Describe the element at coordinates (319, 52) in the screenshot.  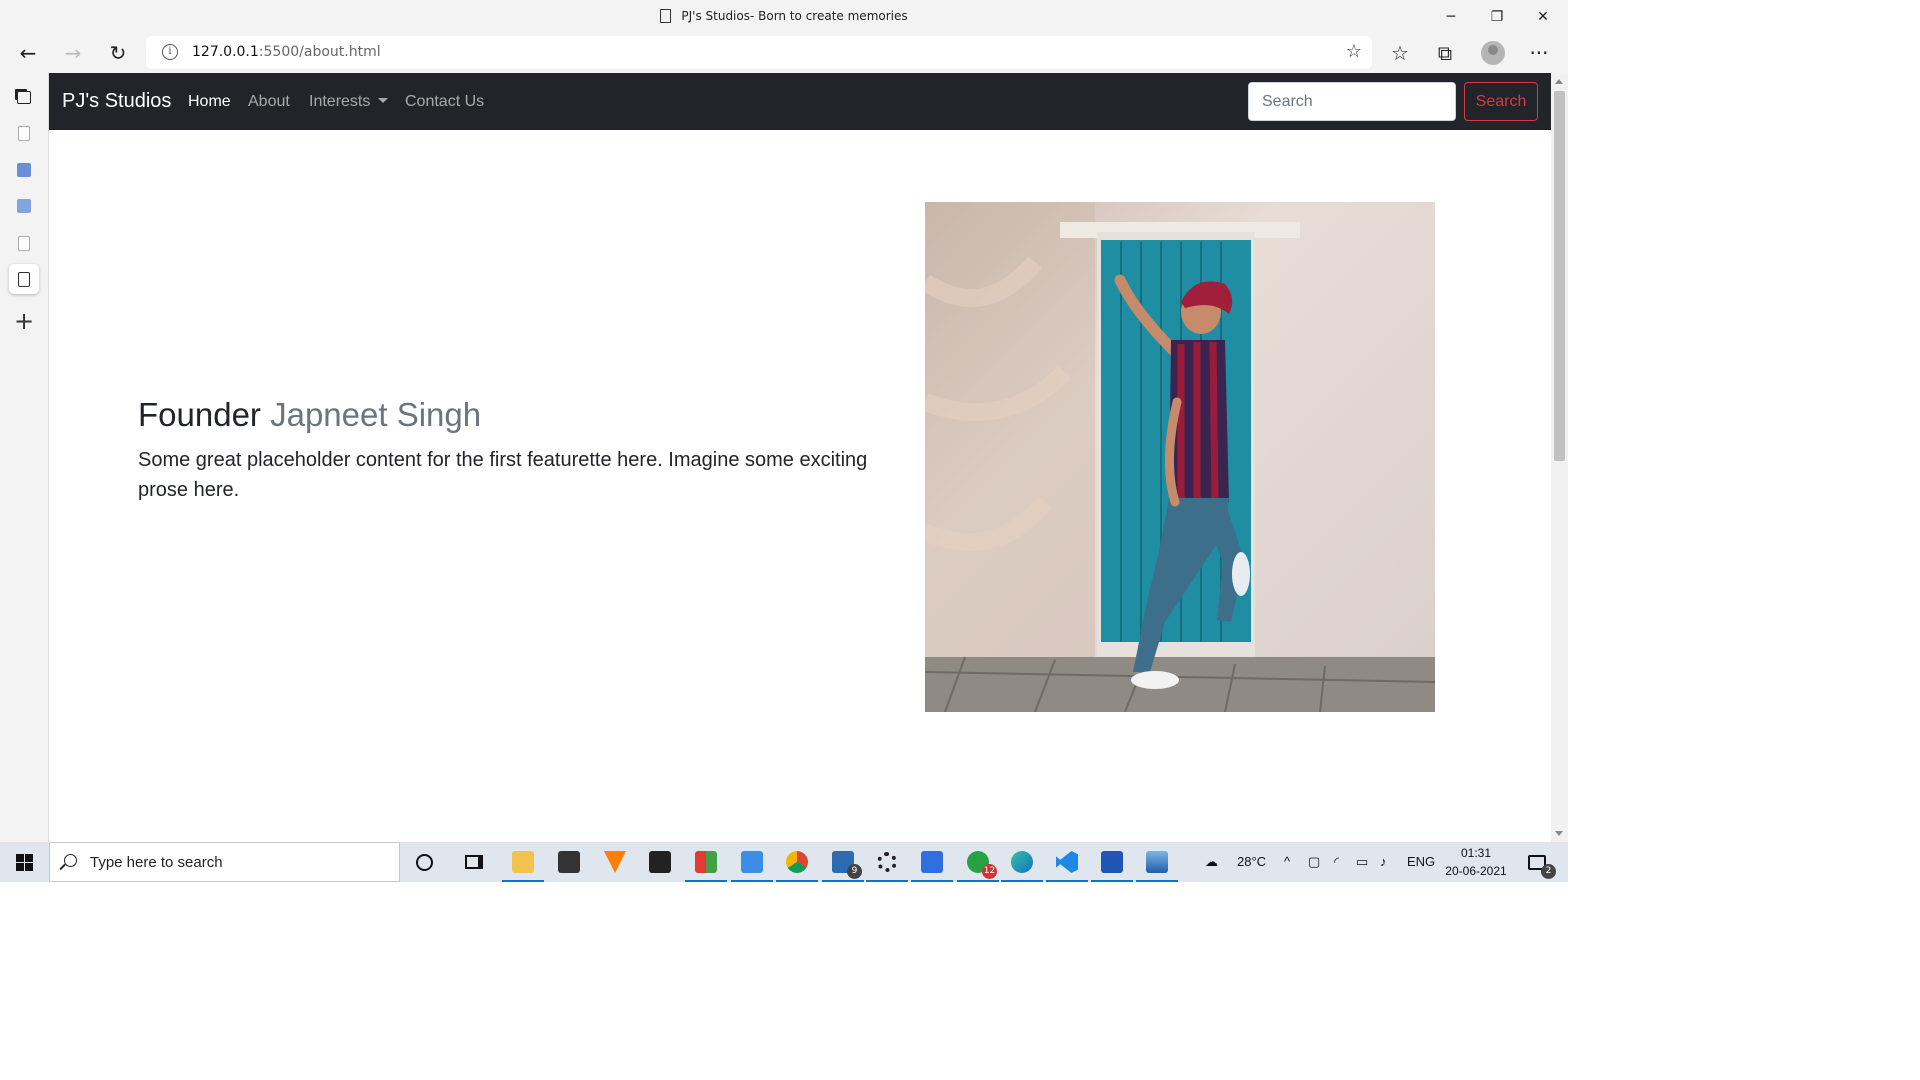
I see `url-path: :5500/about.html` at that location.